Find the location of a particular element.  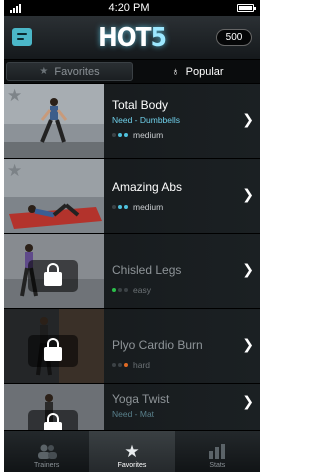

segment-control: ★ Favorites ♁ Popular is located at coordinates (132, 72).